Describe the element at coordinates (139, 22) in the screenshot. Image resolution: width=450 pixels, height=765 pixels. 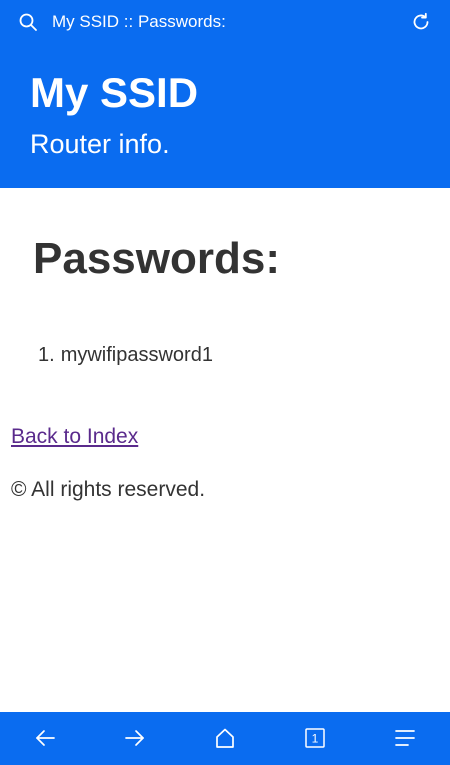
I see `page-title-bar-text: My SSID :: Passwords:` at that location.